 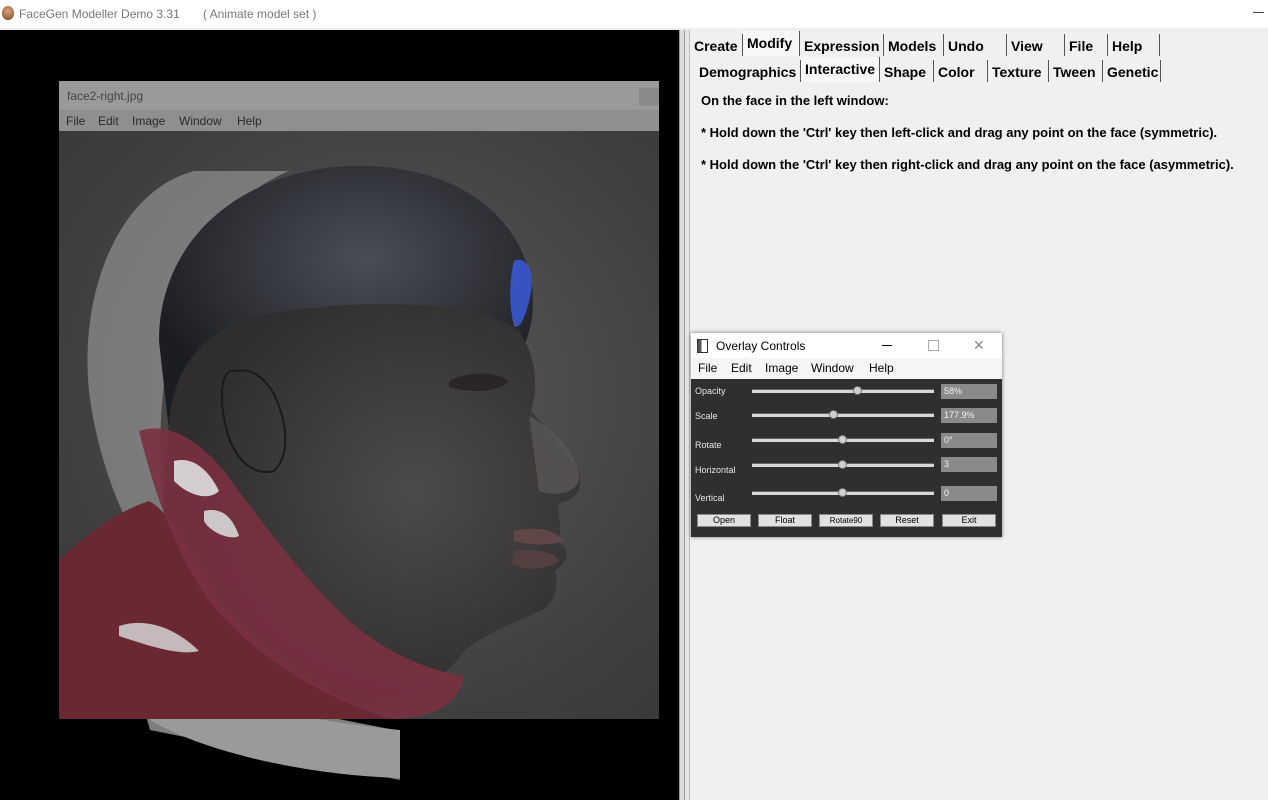 I want to click on scale-value: 177.9%, so click(x=969, y=415).